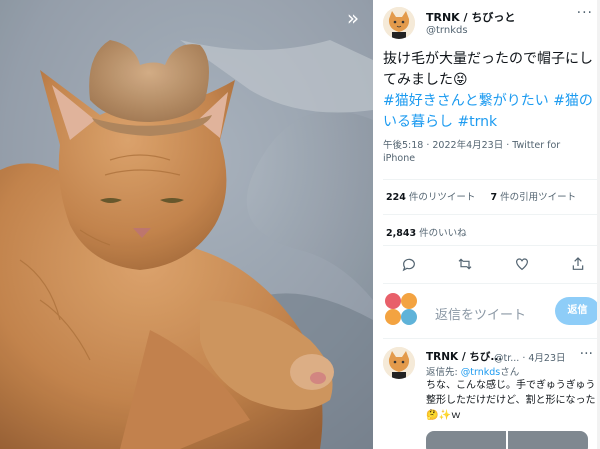 This screenshot has height=449, width=600. Describe the element at coordinates (396, 197) in the screenshot. I see `retweets-count: 224` at that location.